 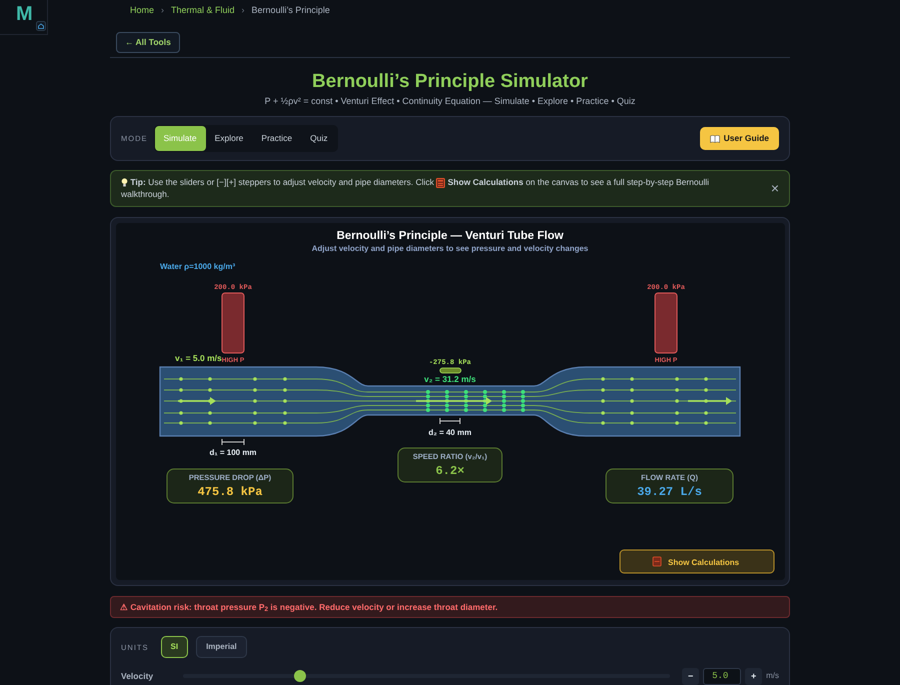 I want to click on breadcrumb-current: Bernoulli’s Principle, so click(x=291, y=10).